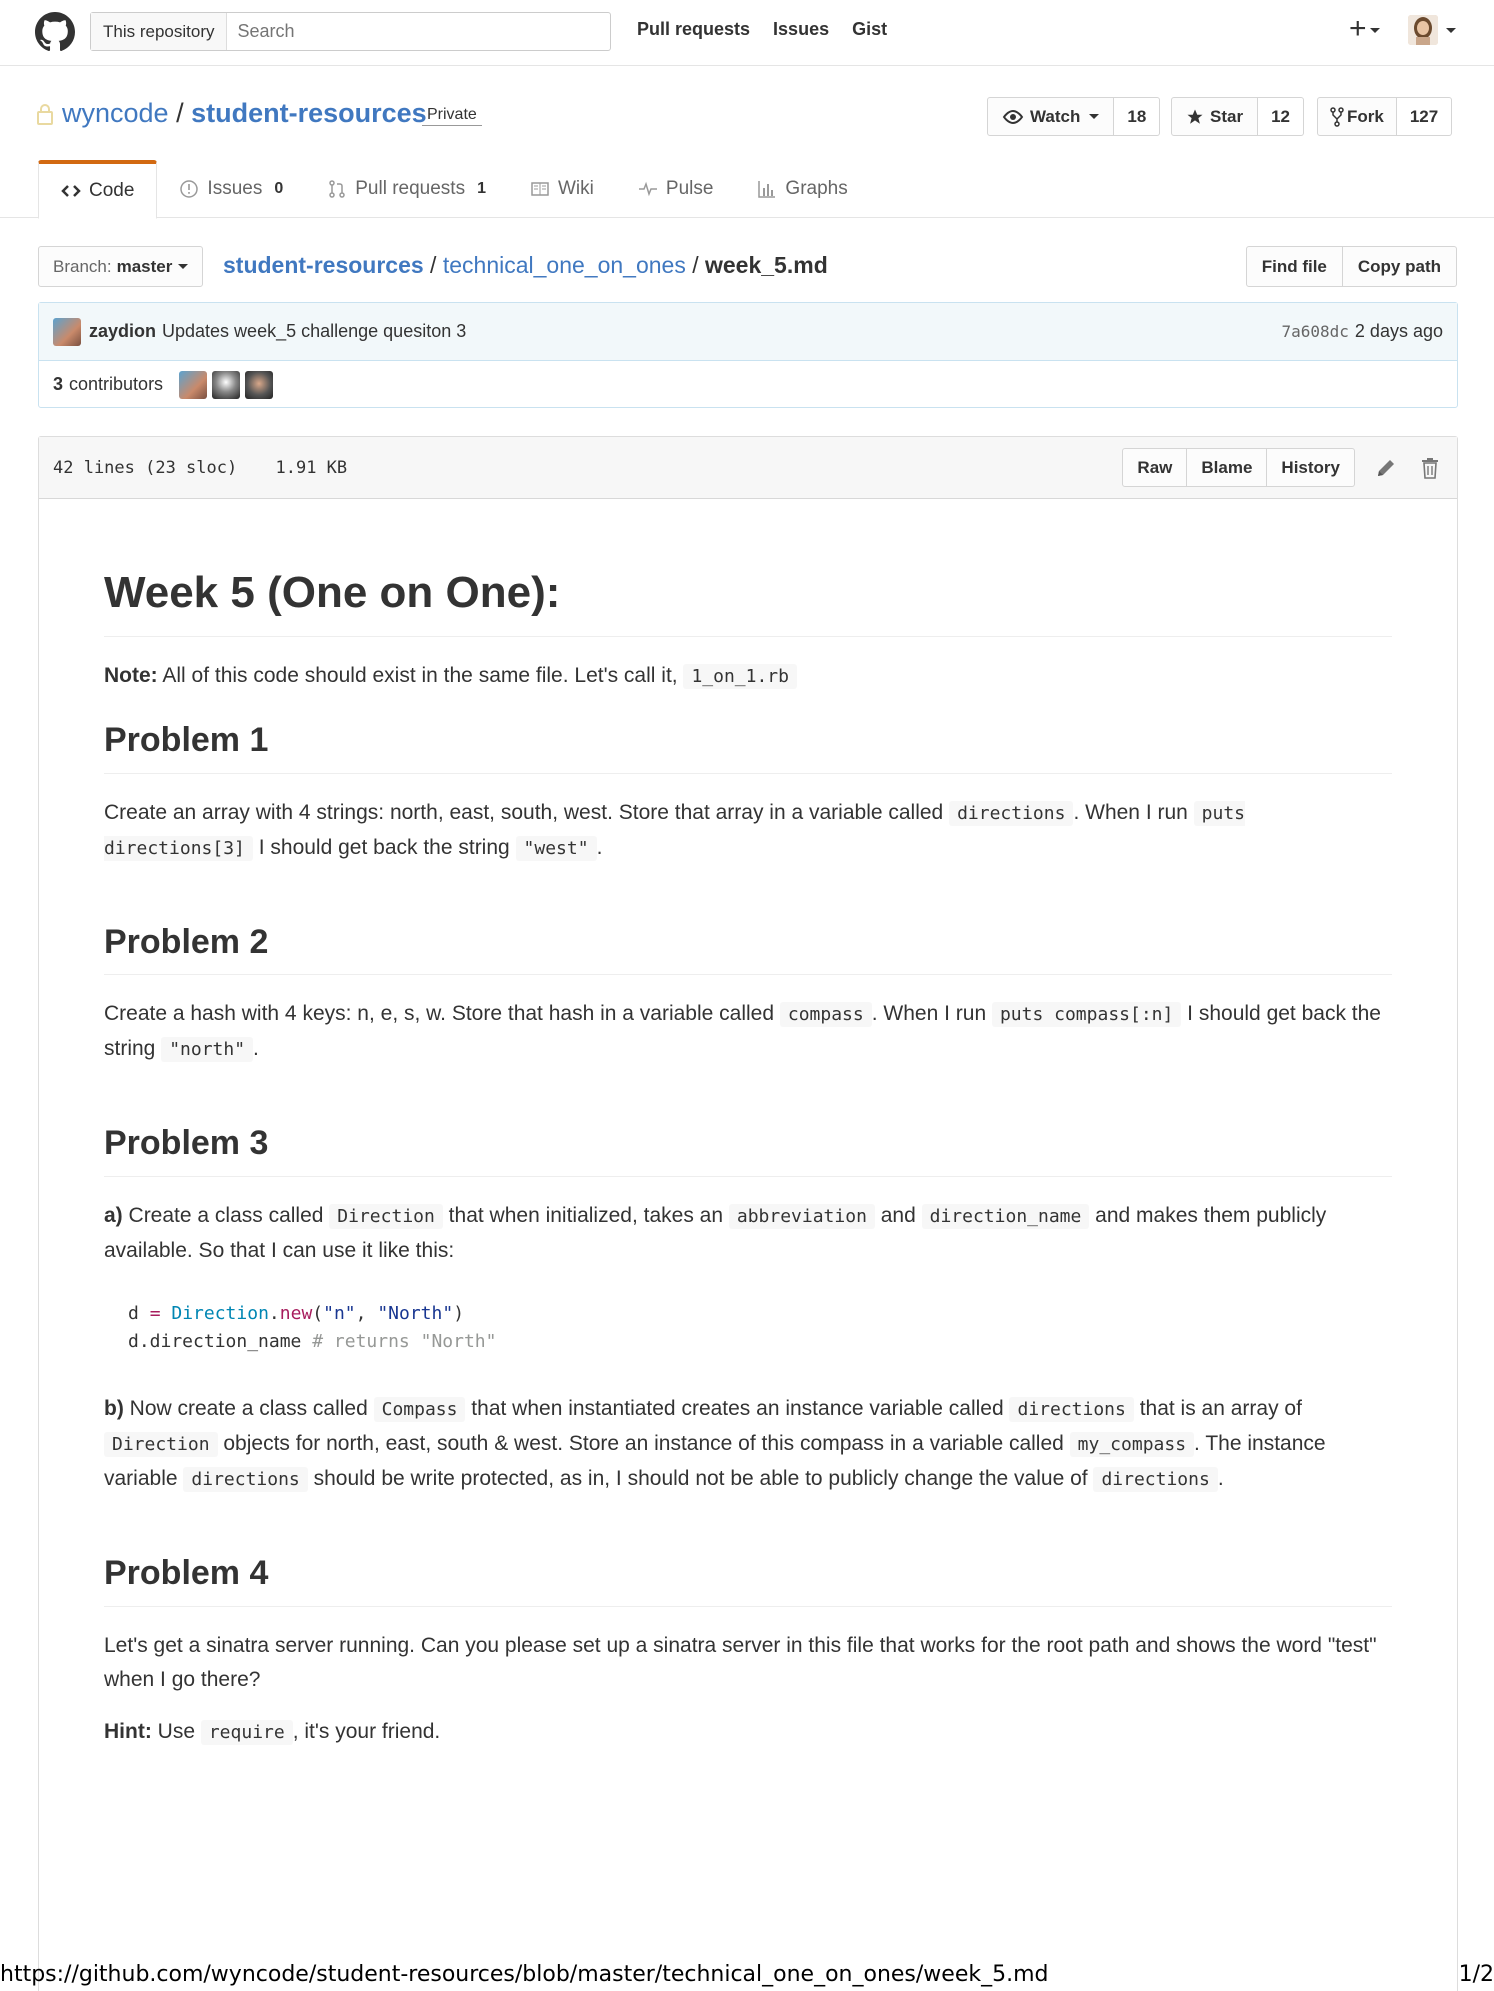 Image resolution: width=1494 pixels, height=1991 pixels. What do you see at coordinates (1281, 116) in the screenshot?
I see `star-count: 12` at bounding box center [1281, 116].